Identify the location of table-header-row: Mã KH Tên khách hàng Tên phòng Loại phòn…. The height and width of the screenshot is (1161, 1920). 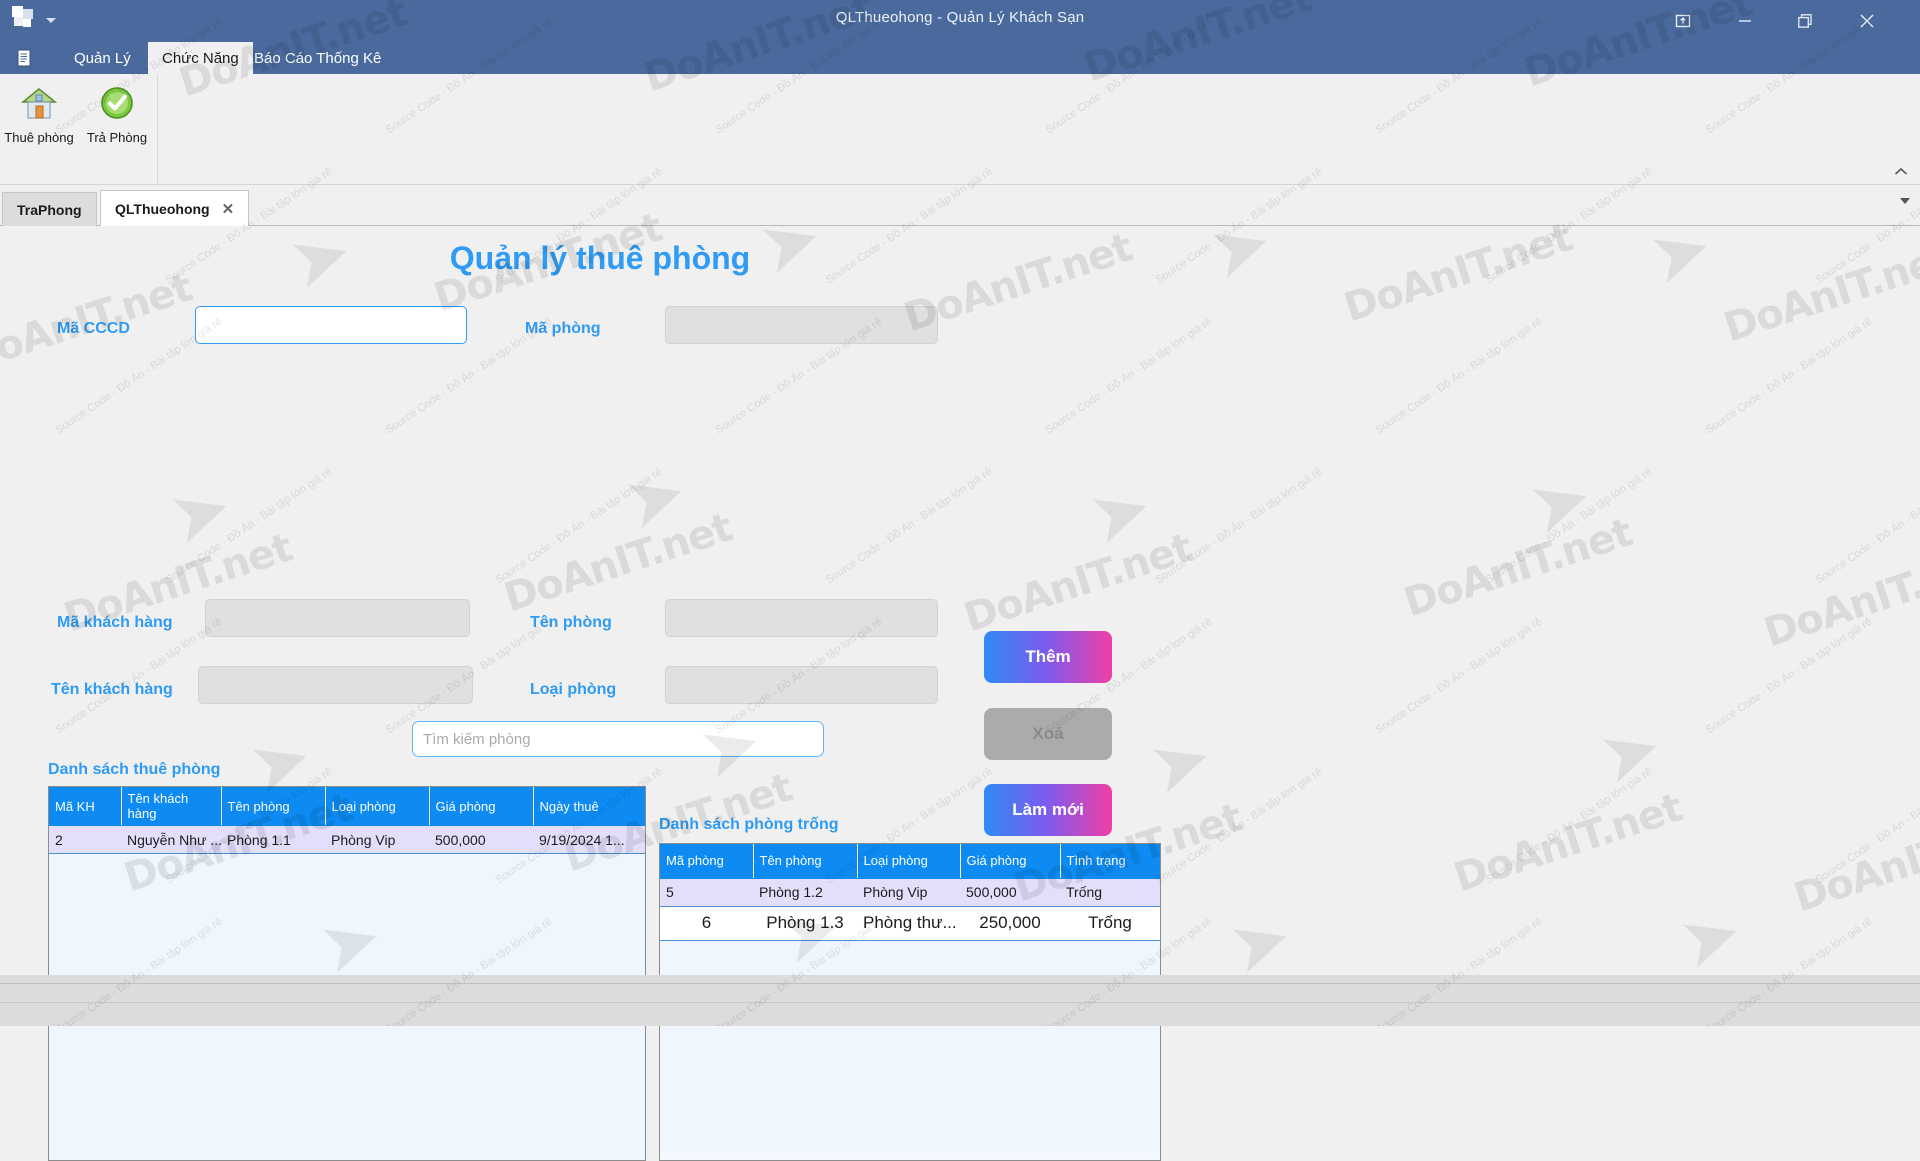
(347, 806).